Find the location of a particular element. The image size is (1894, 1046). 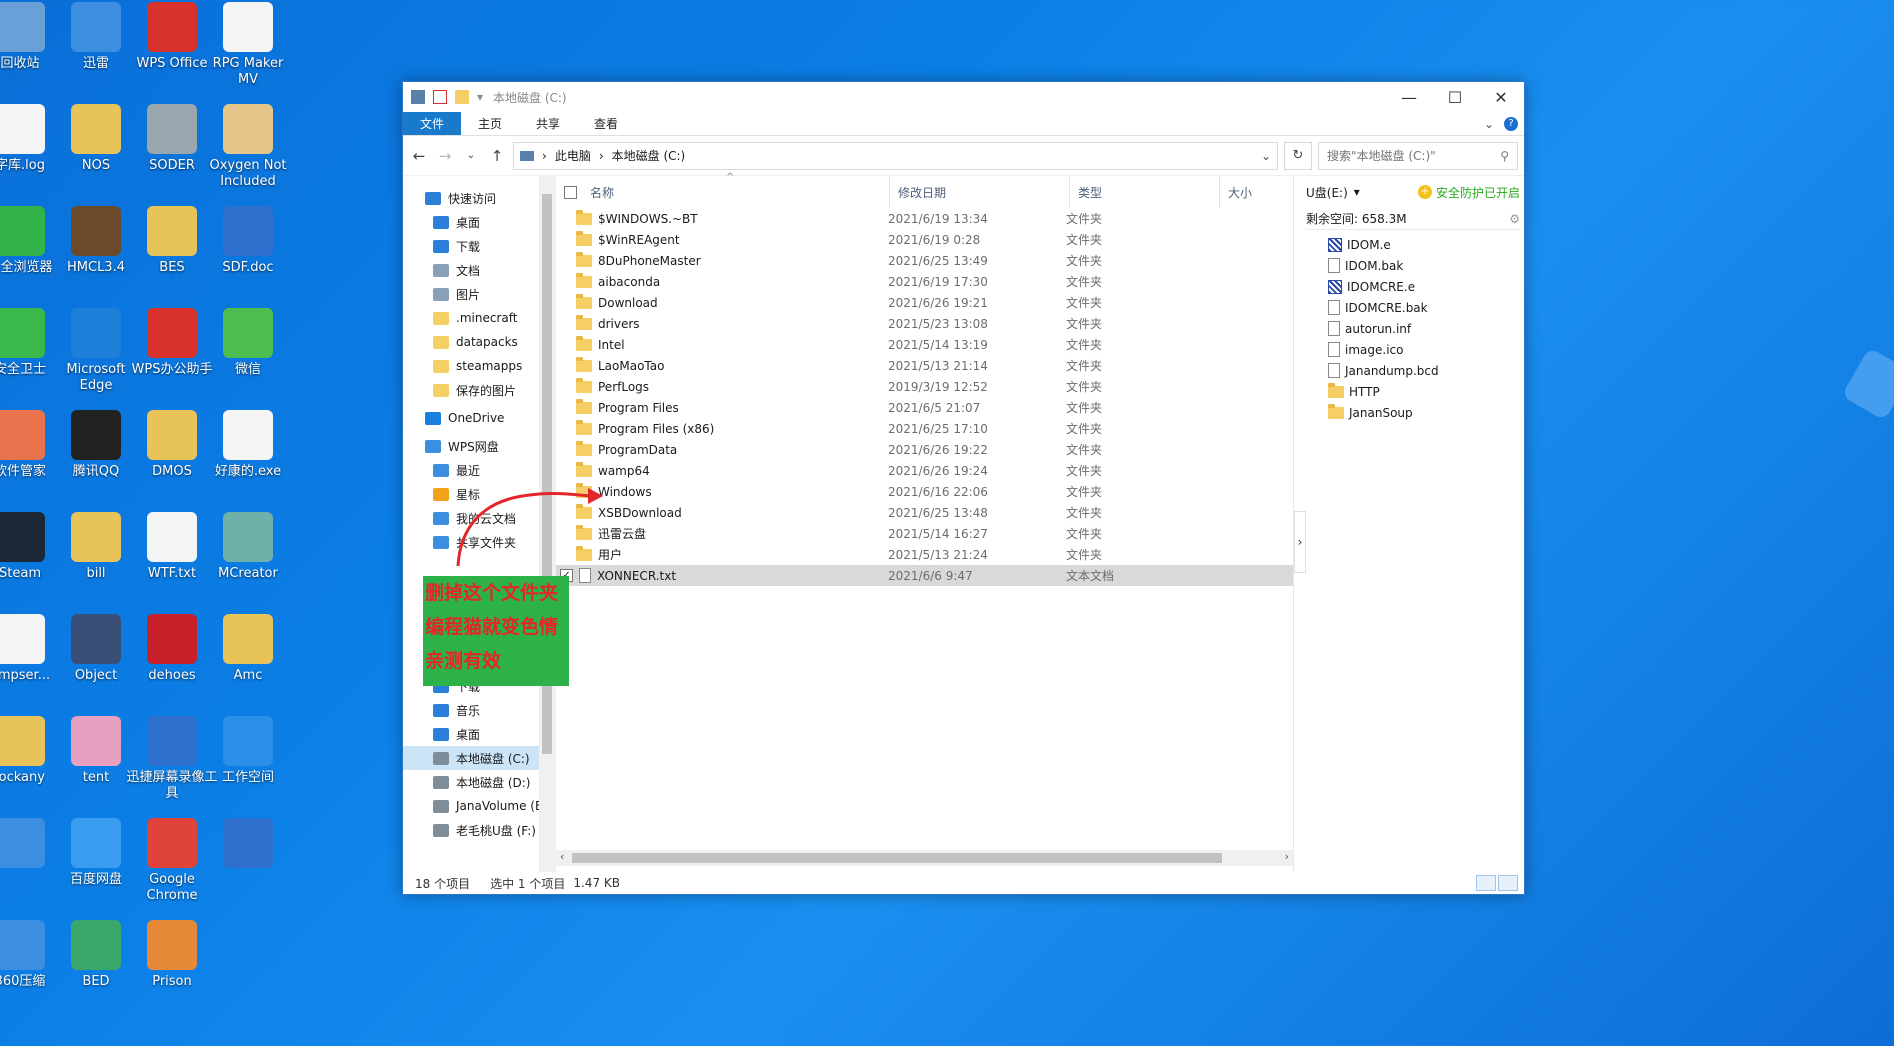

column-date: 修改日期 is located at coordinates (980, 192).